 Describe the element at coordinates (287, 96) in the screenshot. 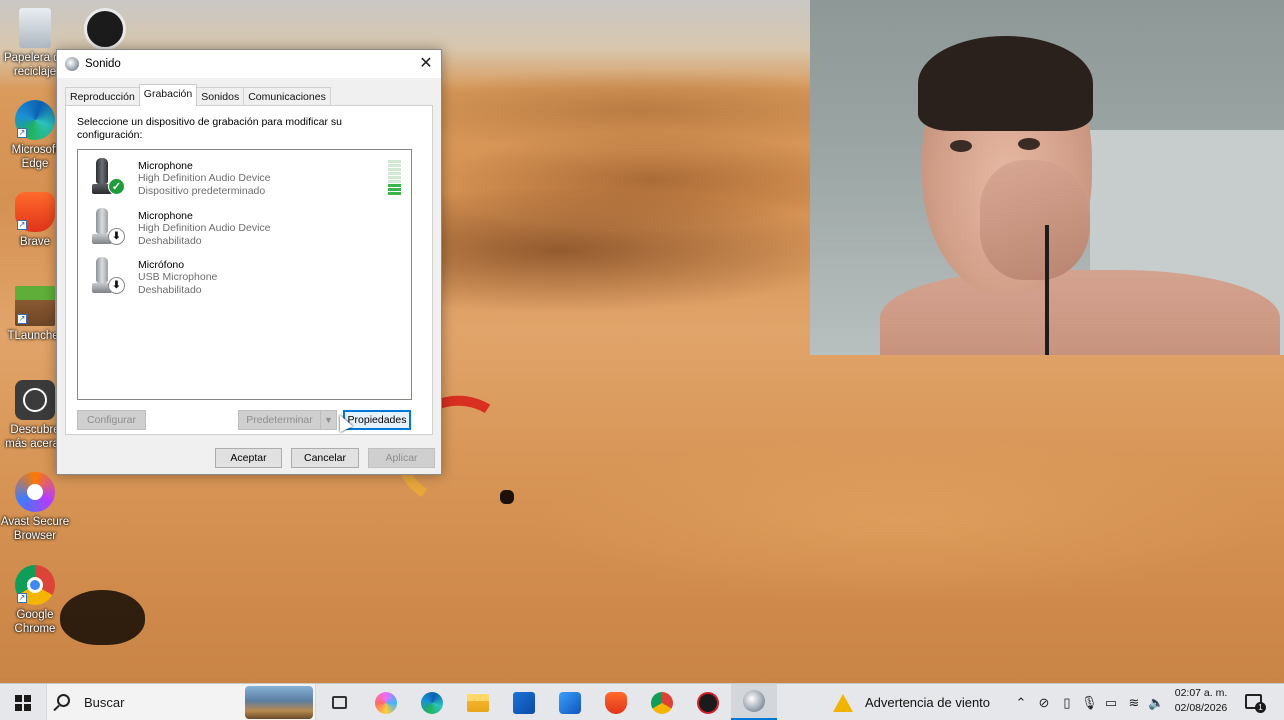

I see `tab-communications: Comunicaciones` at that location.